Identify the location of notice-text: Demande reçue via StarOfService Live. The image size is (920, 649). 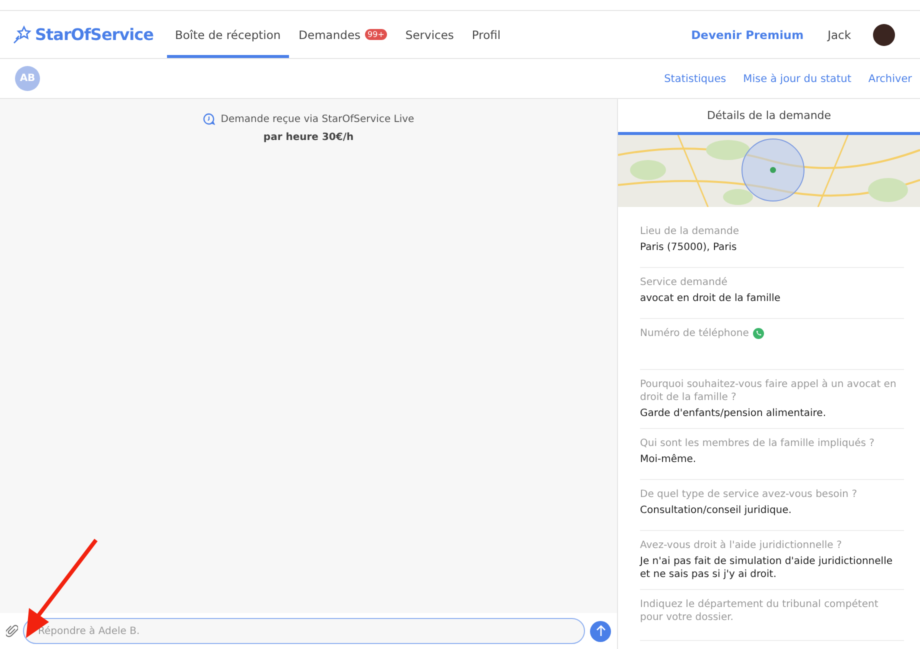
(317, 119).